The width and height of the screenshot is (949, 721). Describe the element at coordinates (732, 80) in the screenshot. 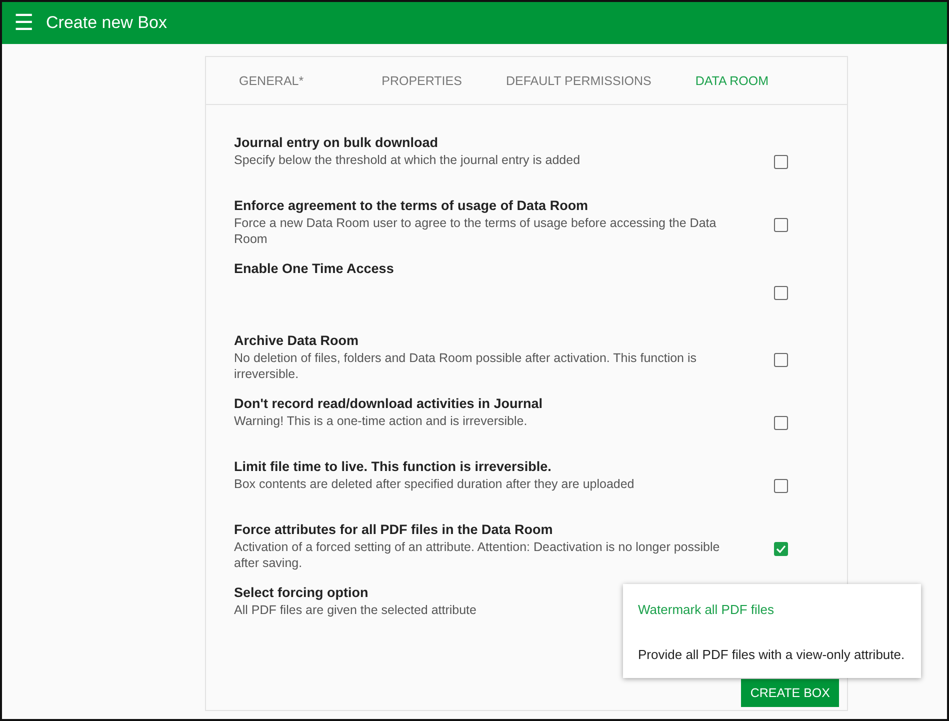

I see `tab: DATA ROOM` at that location.